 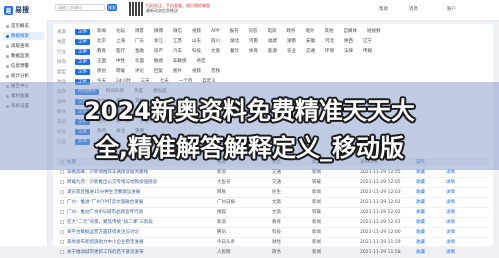 What do you see at coordinates (215, 72) in the screenshot?
I see `filter-tag: 音频` at bounding box center [215, 72].